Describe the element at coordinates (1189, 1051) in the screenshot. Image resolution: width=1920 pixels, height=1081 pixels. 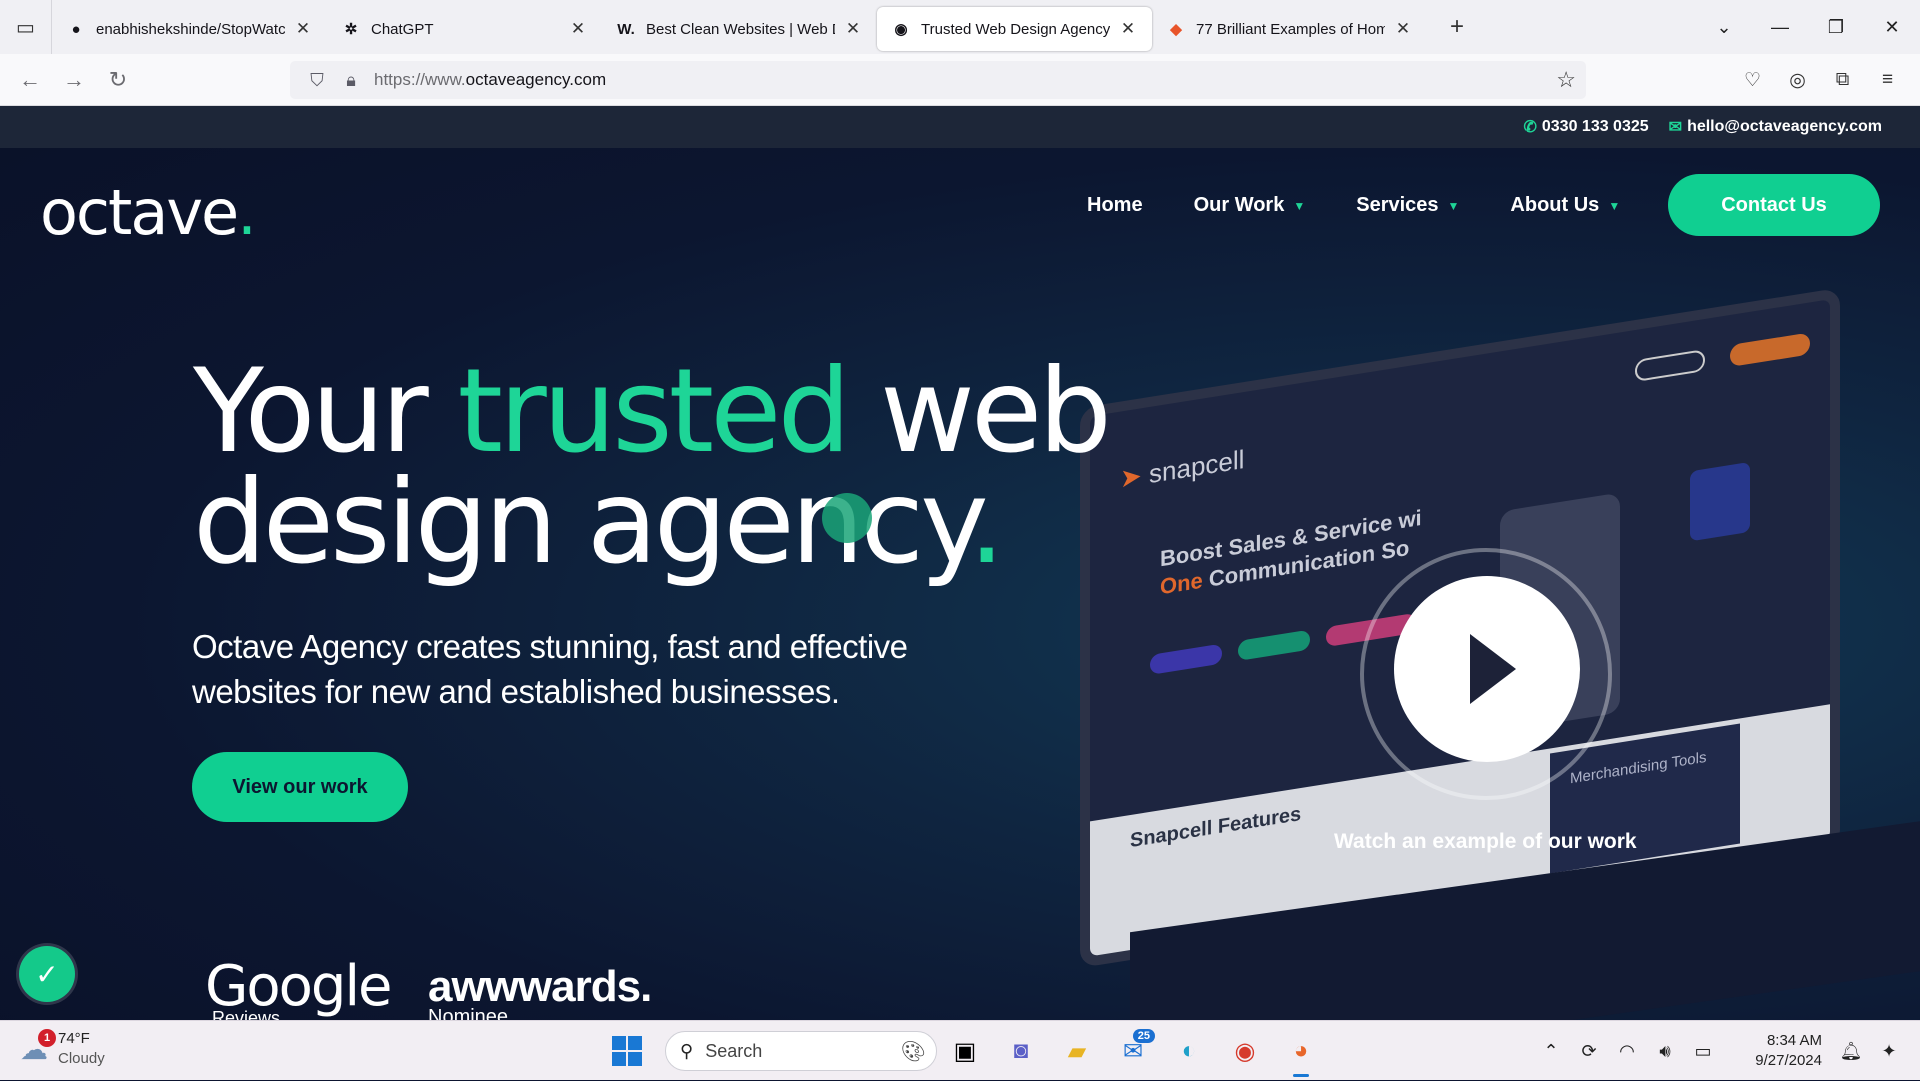
I see `edge-icon: ◐` at that location.